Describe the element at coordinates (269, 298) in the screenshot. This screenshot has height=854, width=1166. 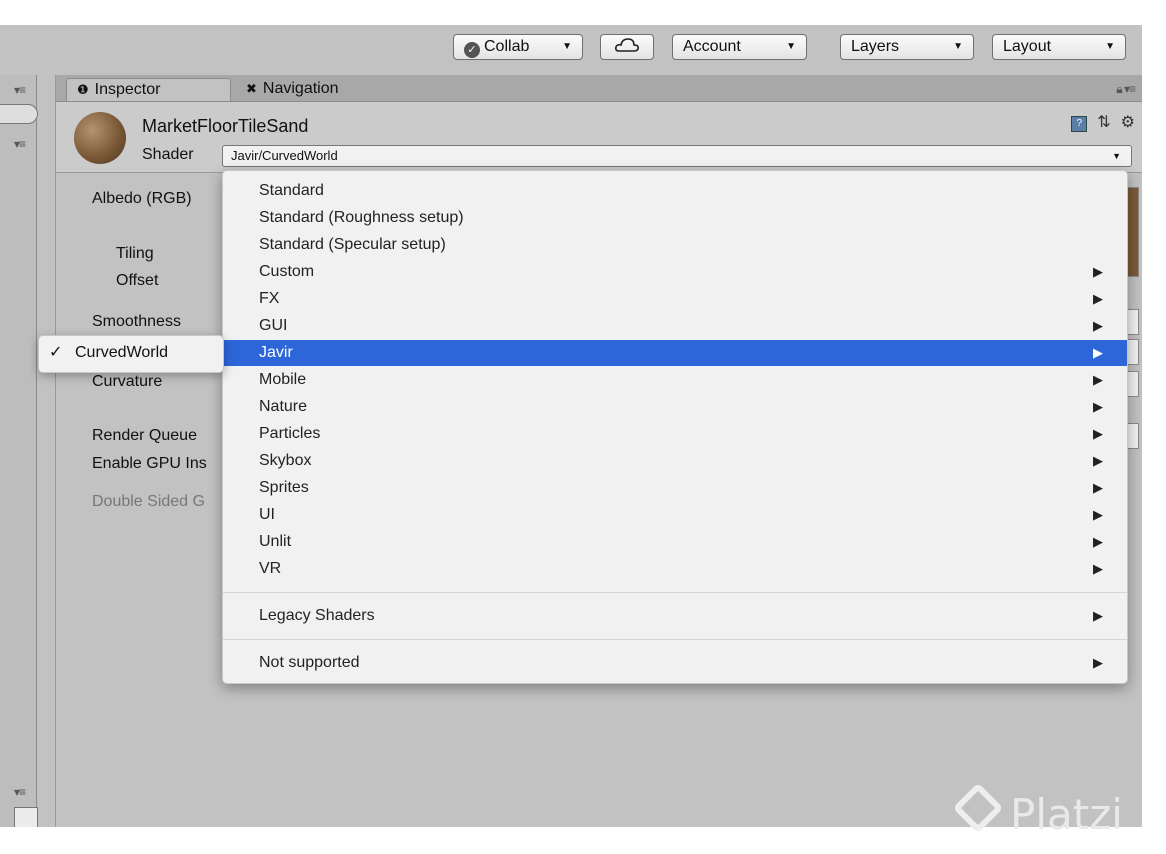
I see `menu-item-label: FX` at that location.